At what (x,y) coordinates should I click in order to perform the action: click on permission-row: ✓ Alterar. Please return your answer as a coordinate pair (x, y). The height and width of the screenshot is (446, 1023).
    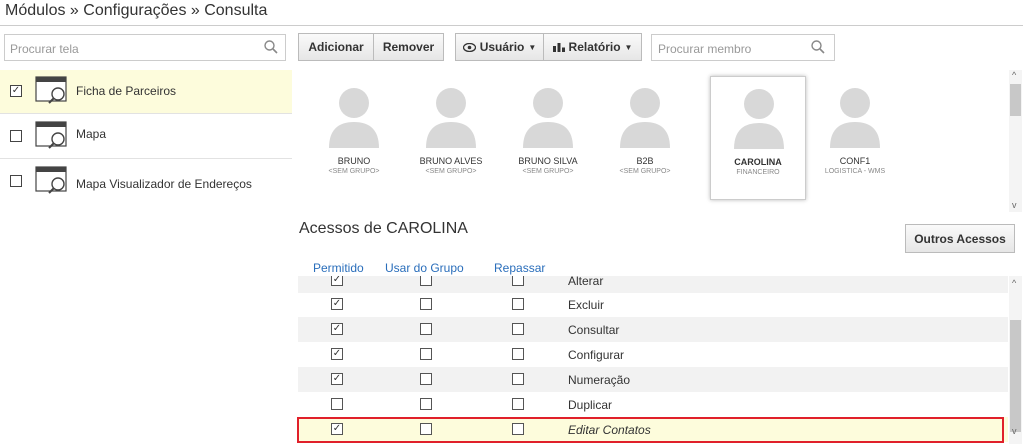
    Looking at the image, I should click on (653, 284).